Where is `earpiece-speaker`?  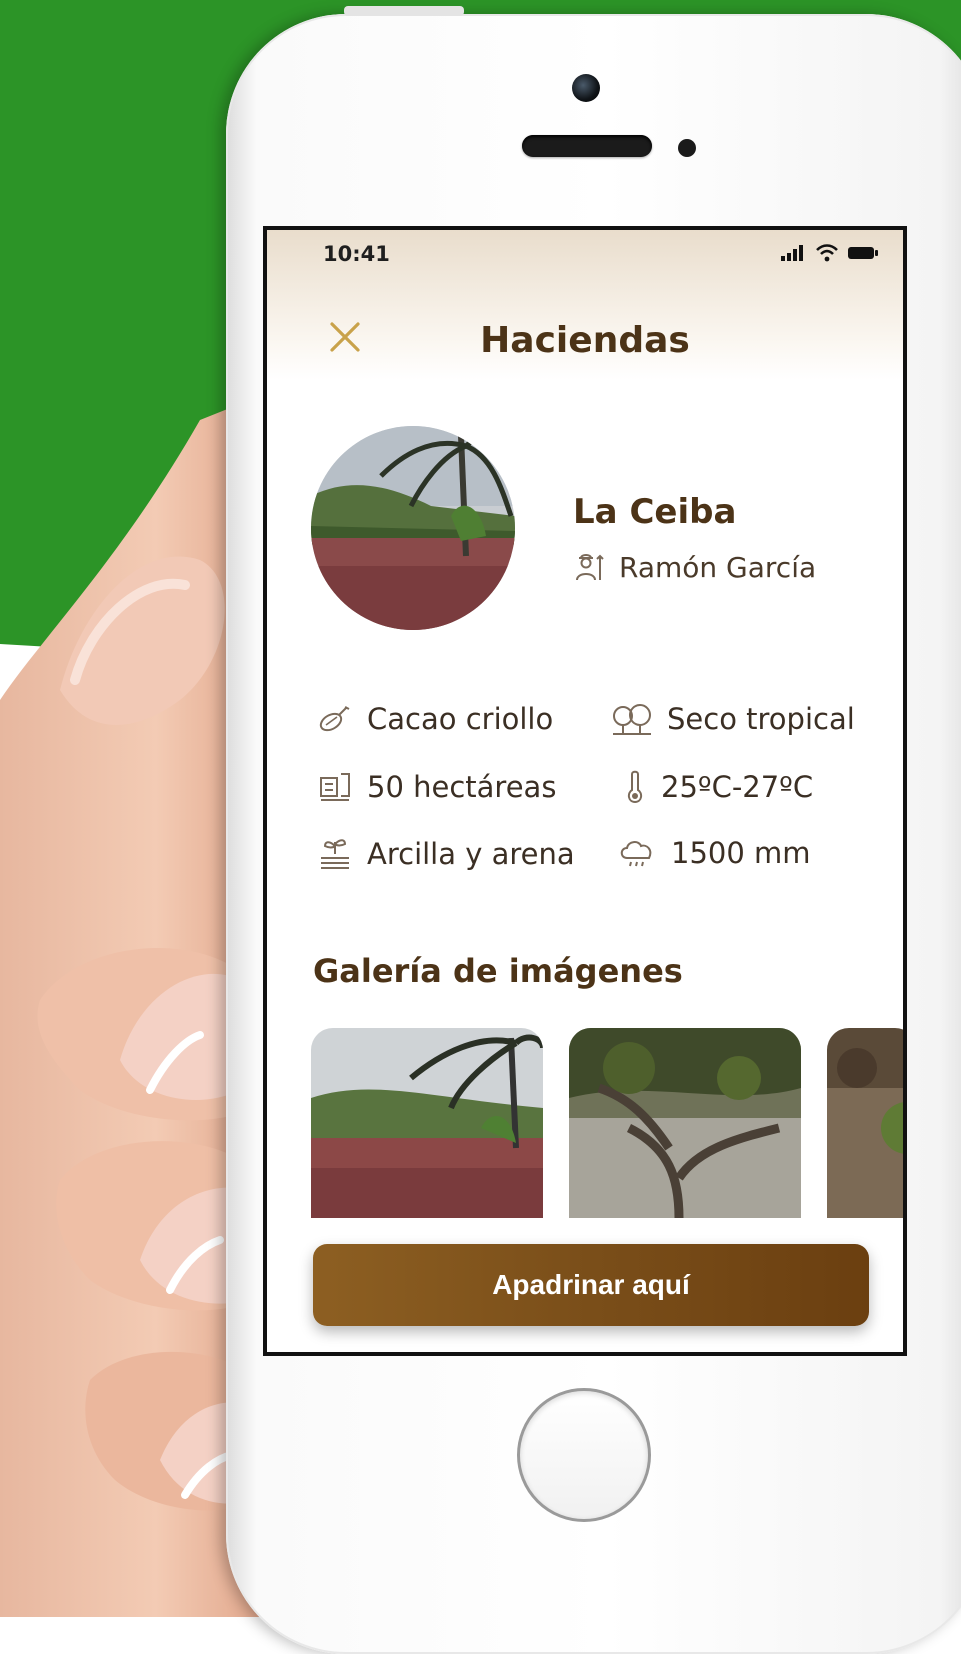
earpiece-speaker is located at coordinates (587, 146).